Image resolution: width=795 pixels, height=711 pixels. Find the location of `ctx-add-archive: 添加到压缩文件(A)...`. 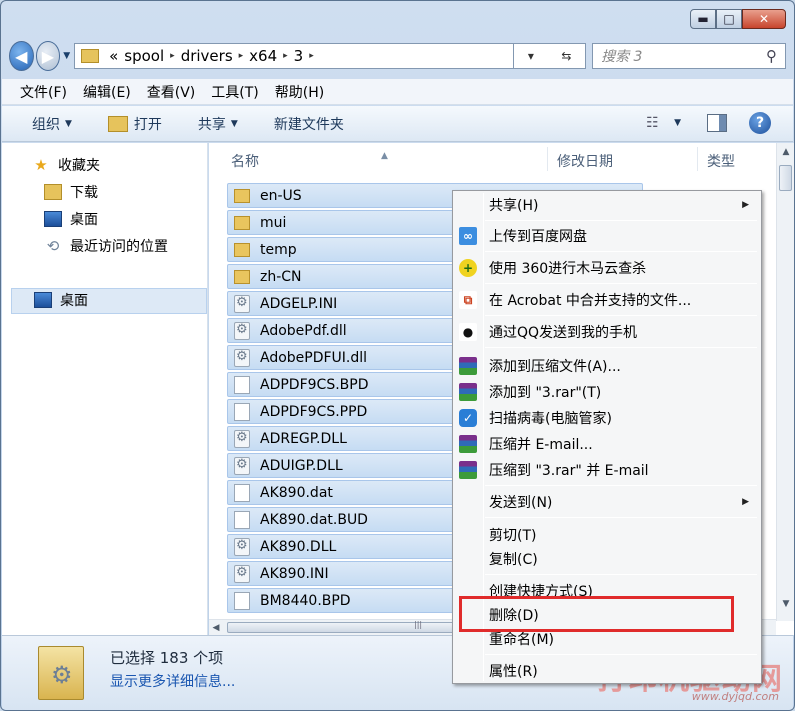

ctx-add-archive: 添加到压缩文件(A)... is located at coordinates (607, 366).